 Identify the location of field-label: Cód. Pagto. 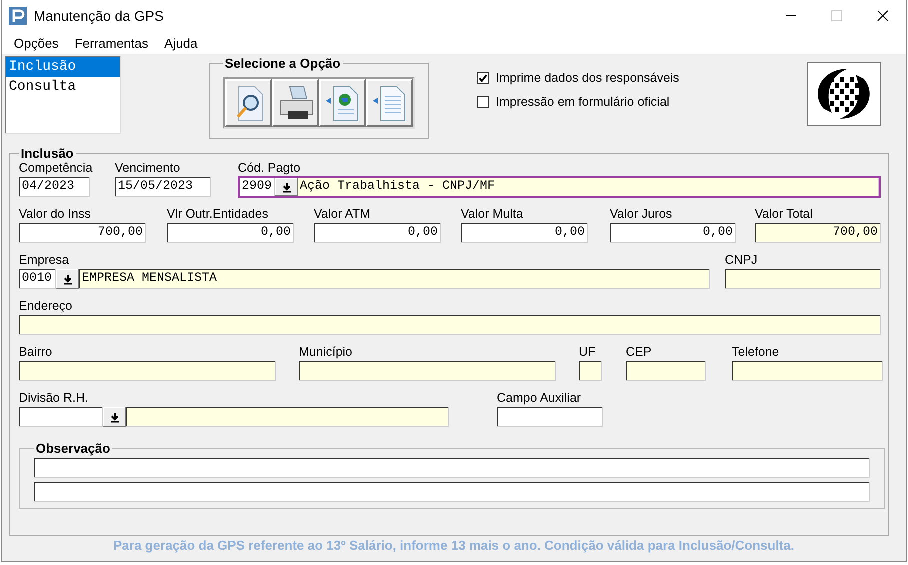
(270, 169).